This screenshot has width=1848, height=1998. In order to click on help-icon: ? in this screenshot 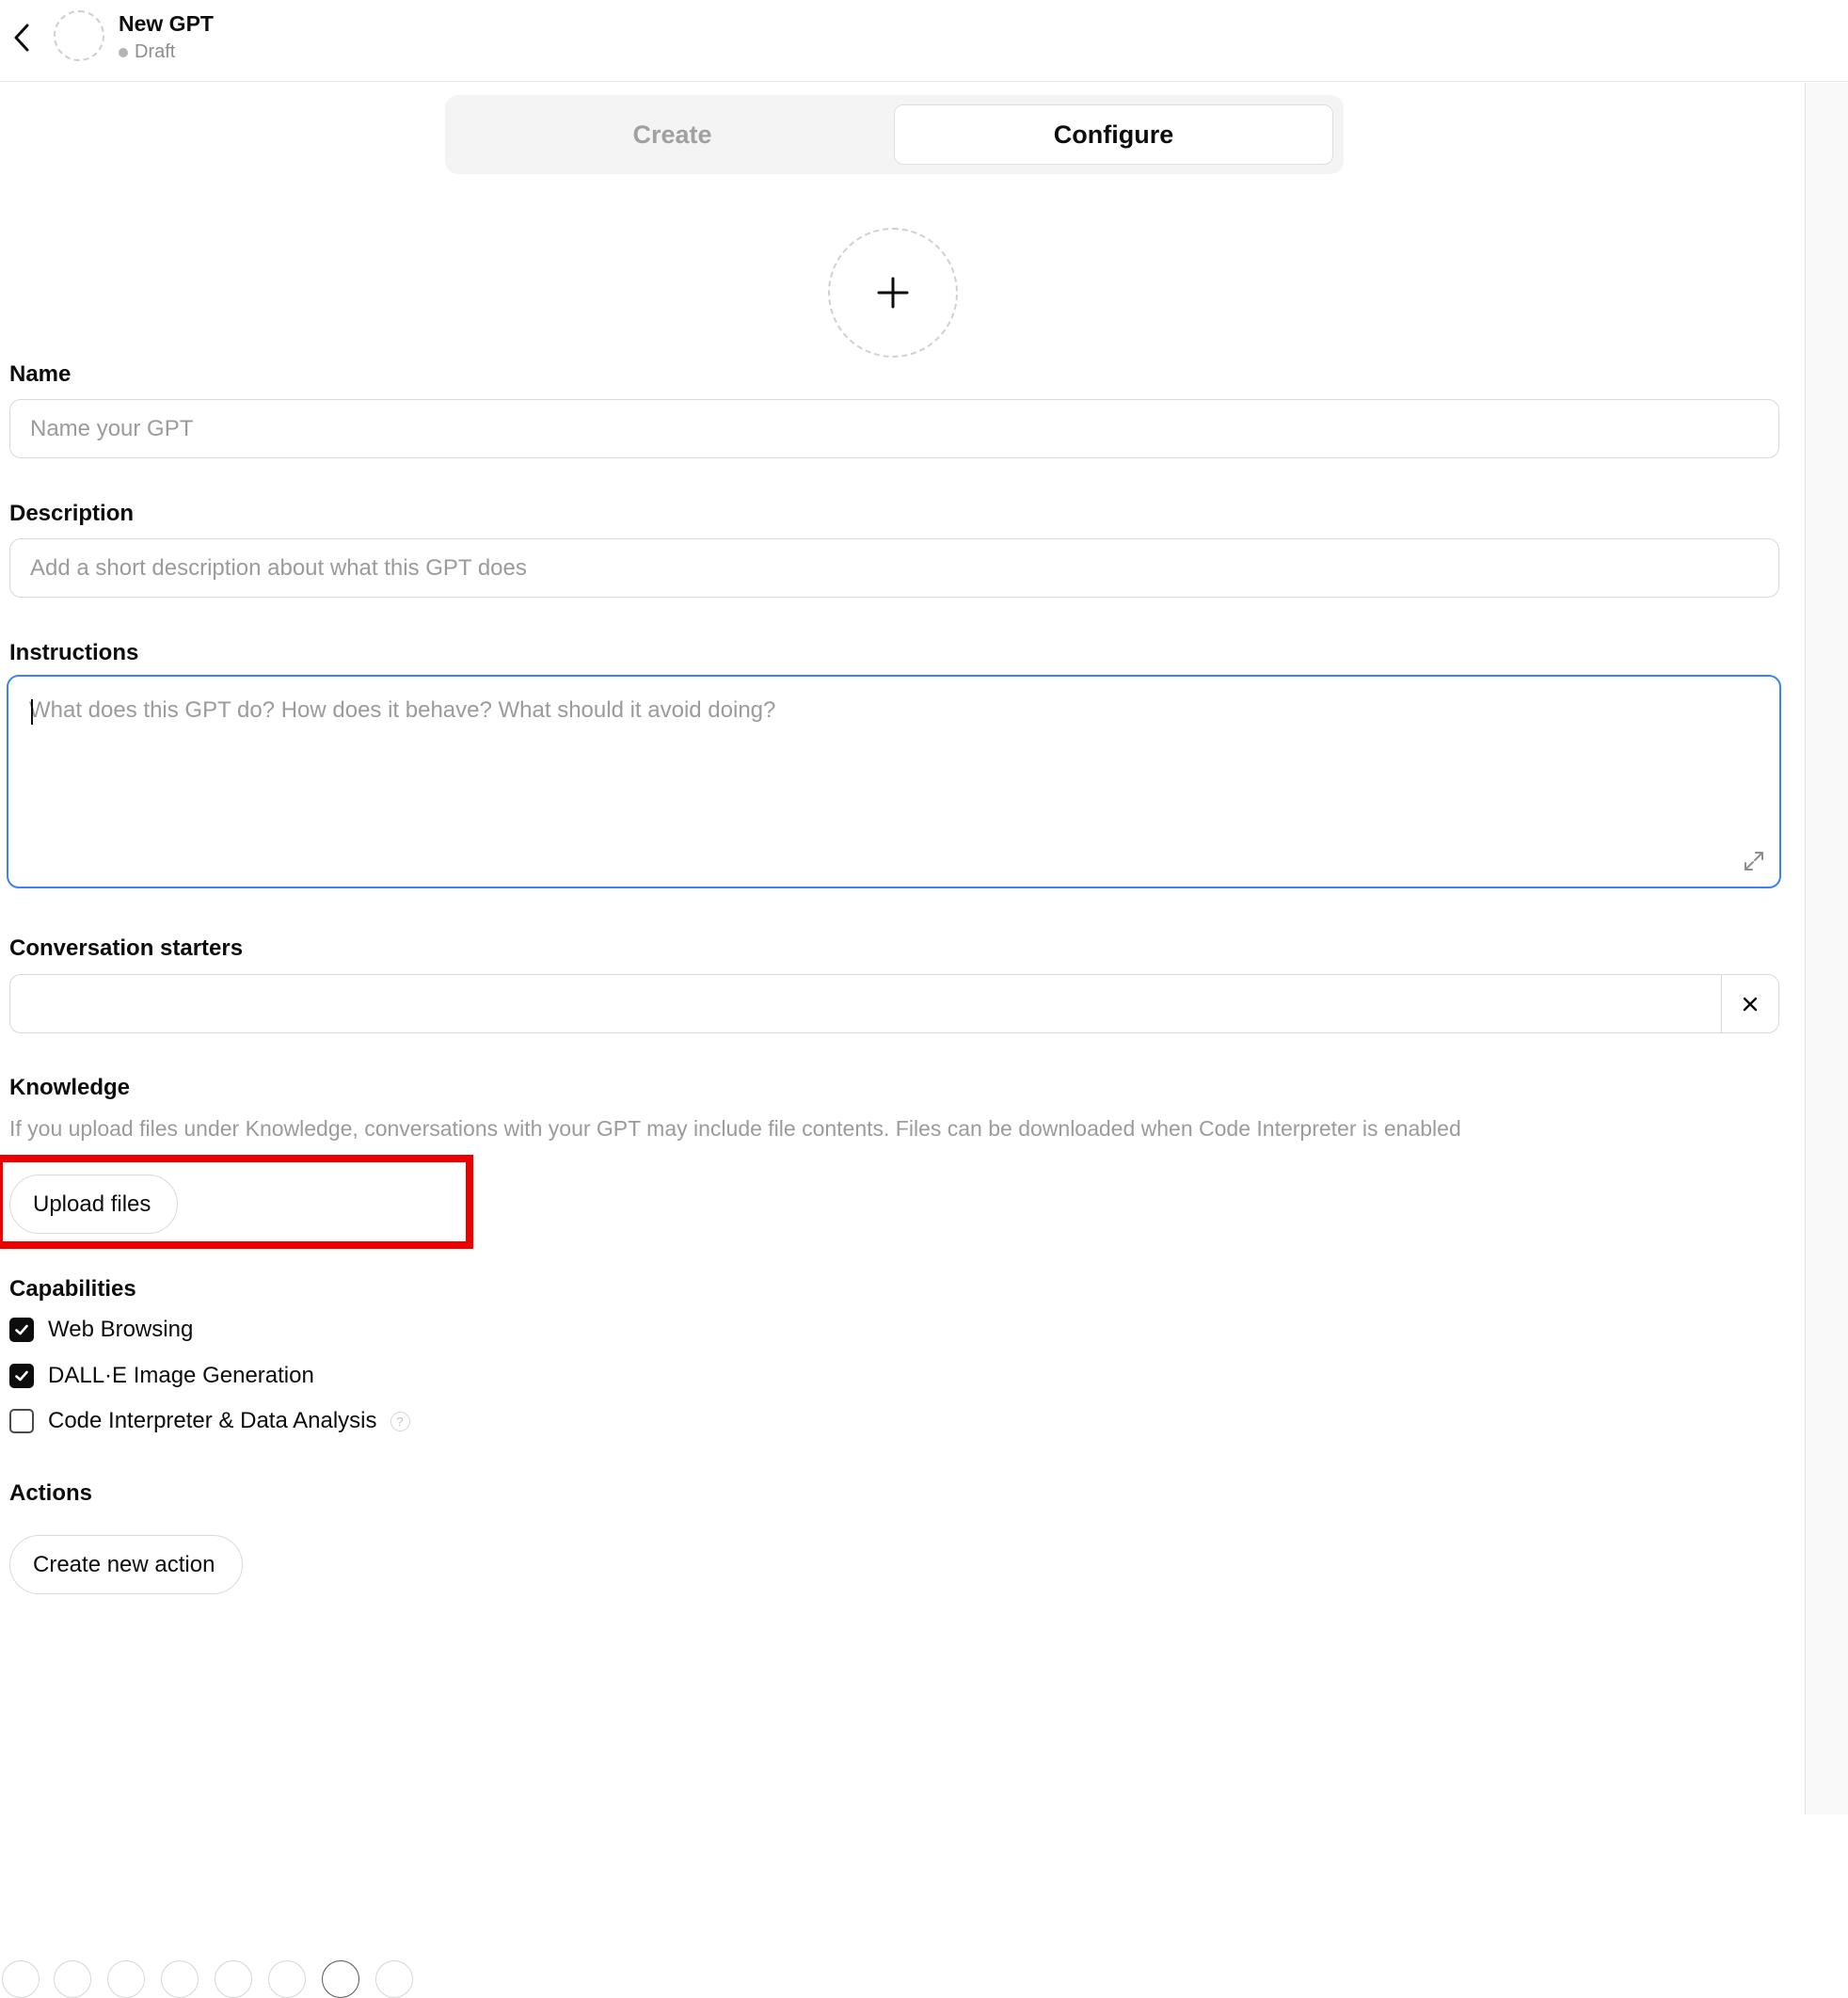, I will do `click(400, 1421)`.